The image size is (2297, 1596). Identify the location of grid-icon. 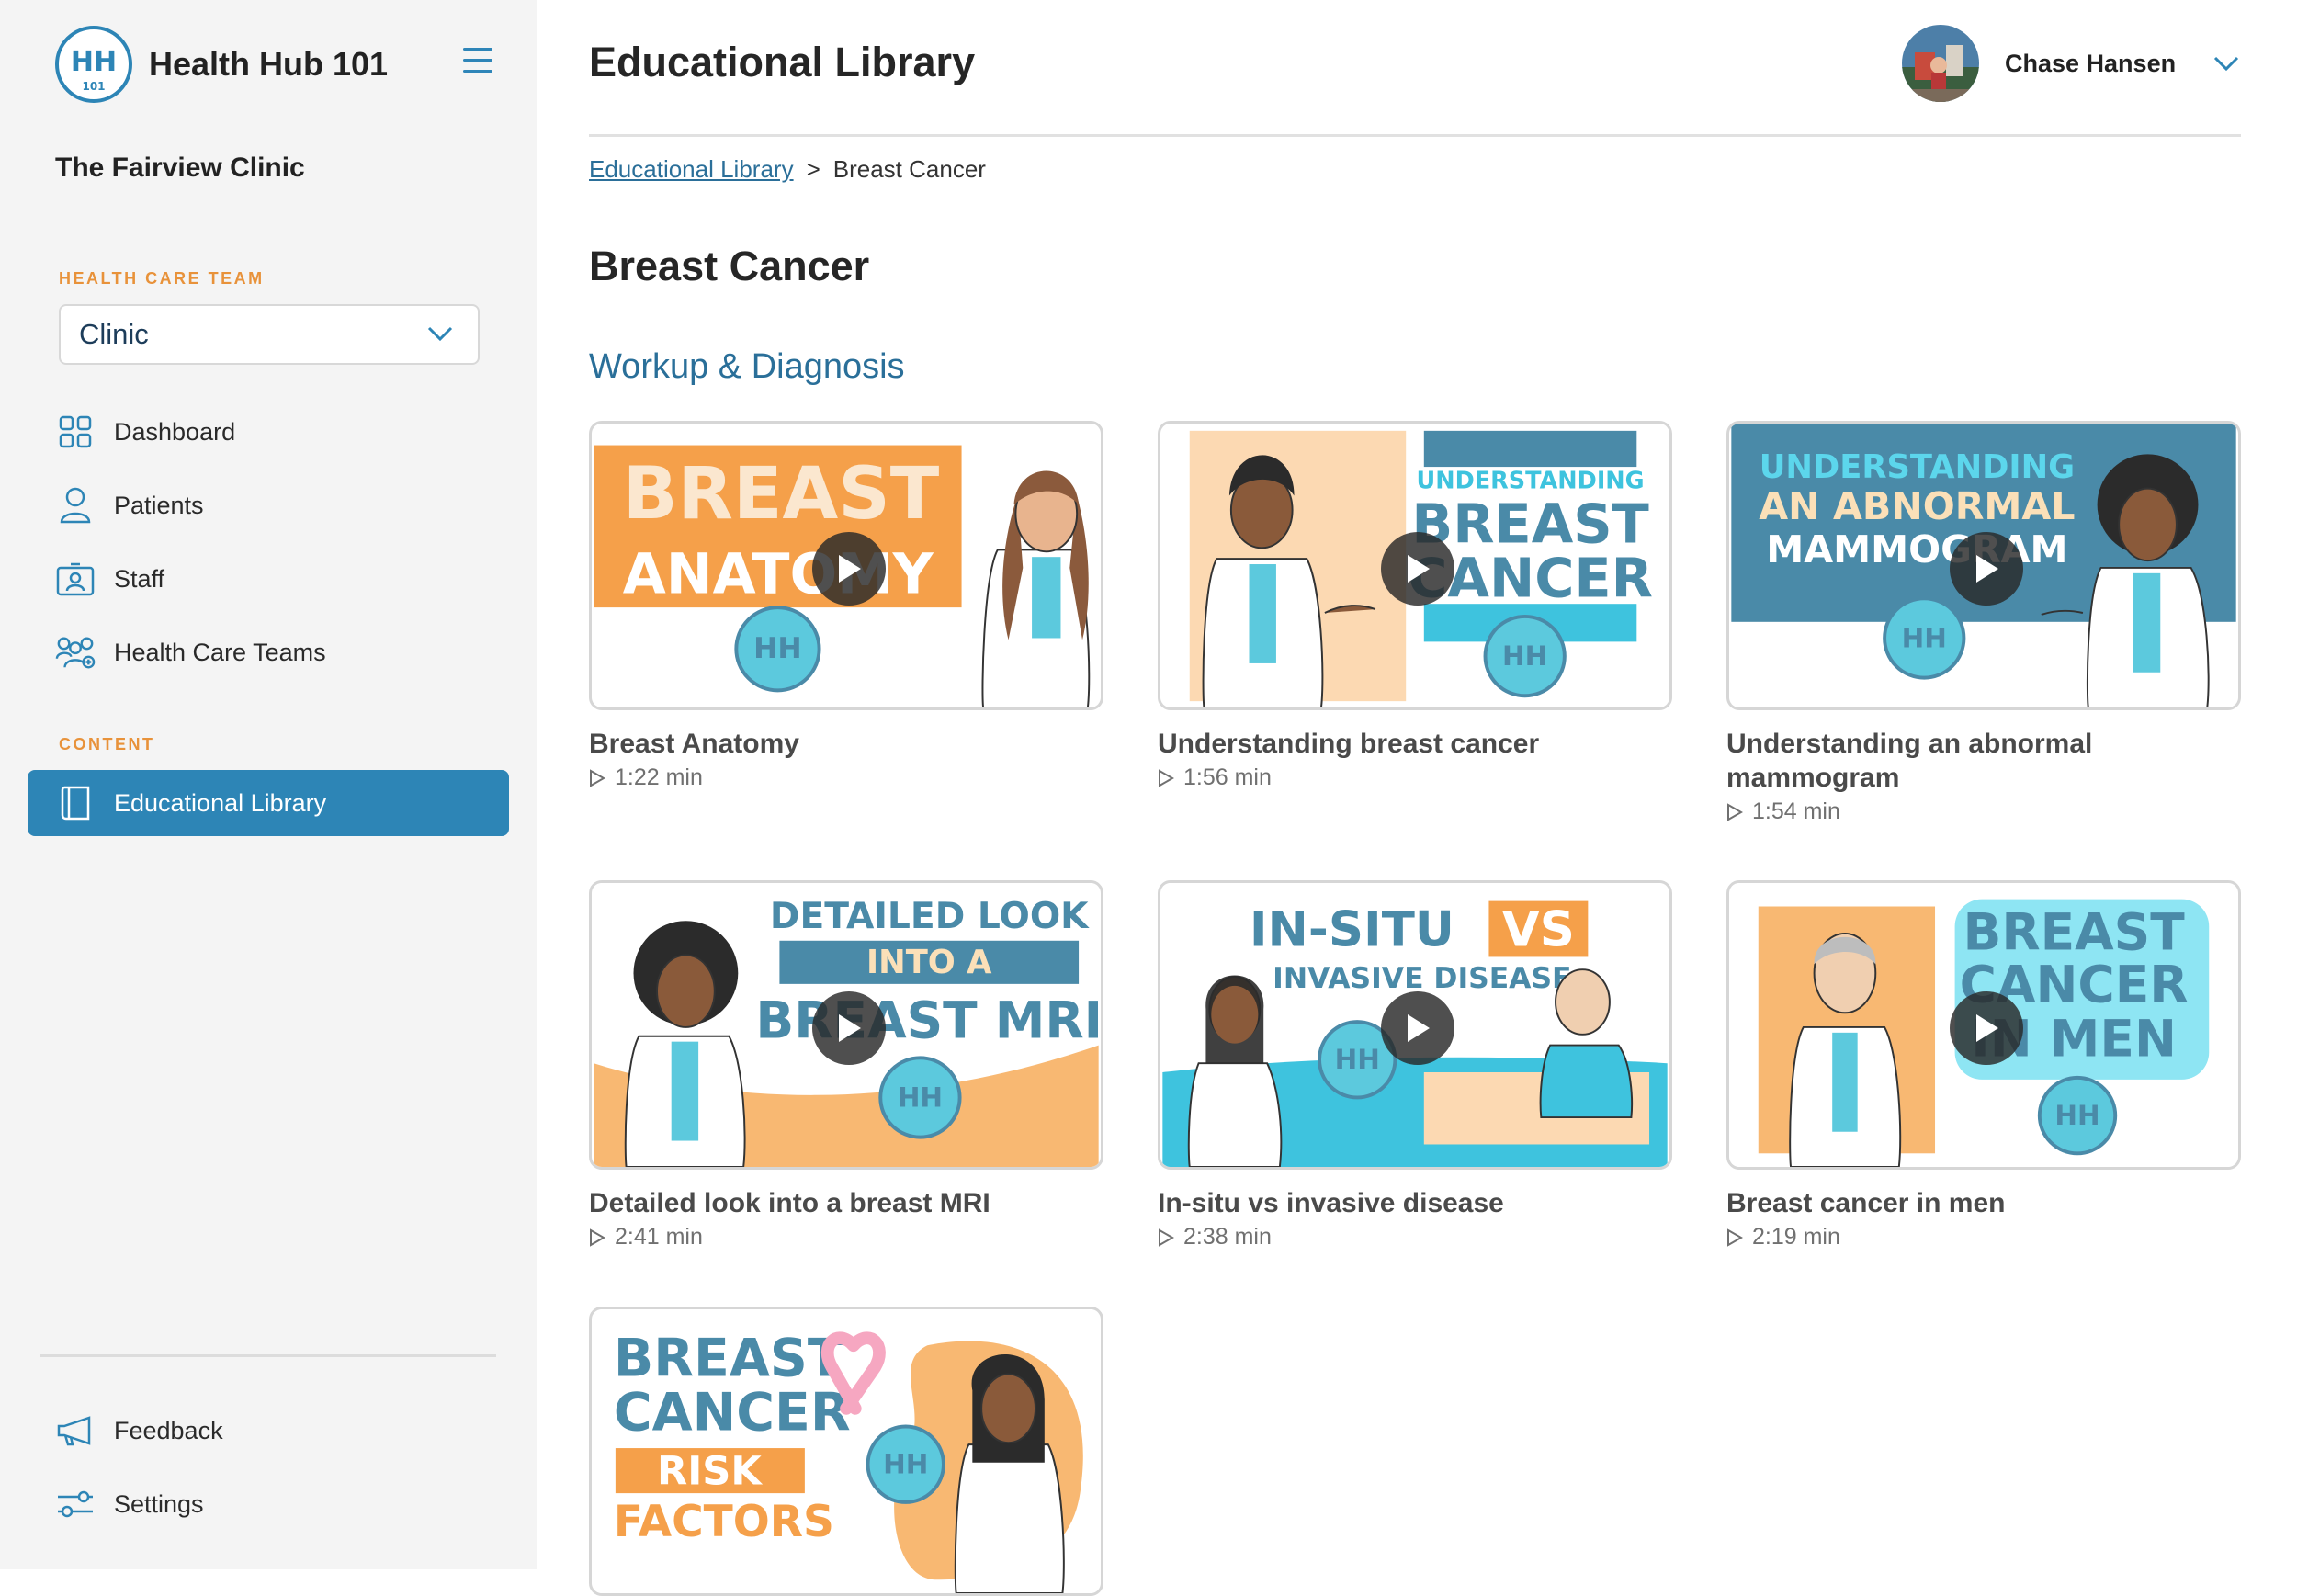
(75, 432).